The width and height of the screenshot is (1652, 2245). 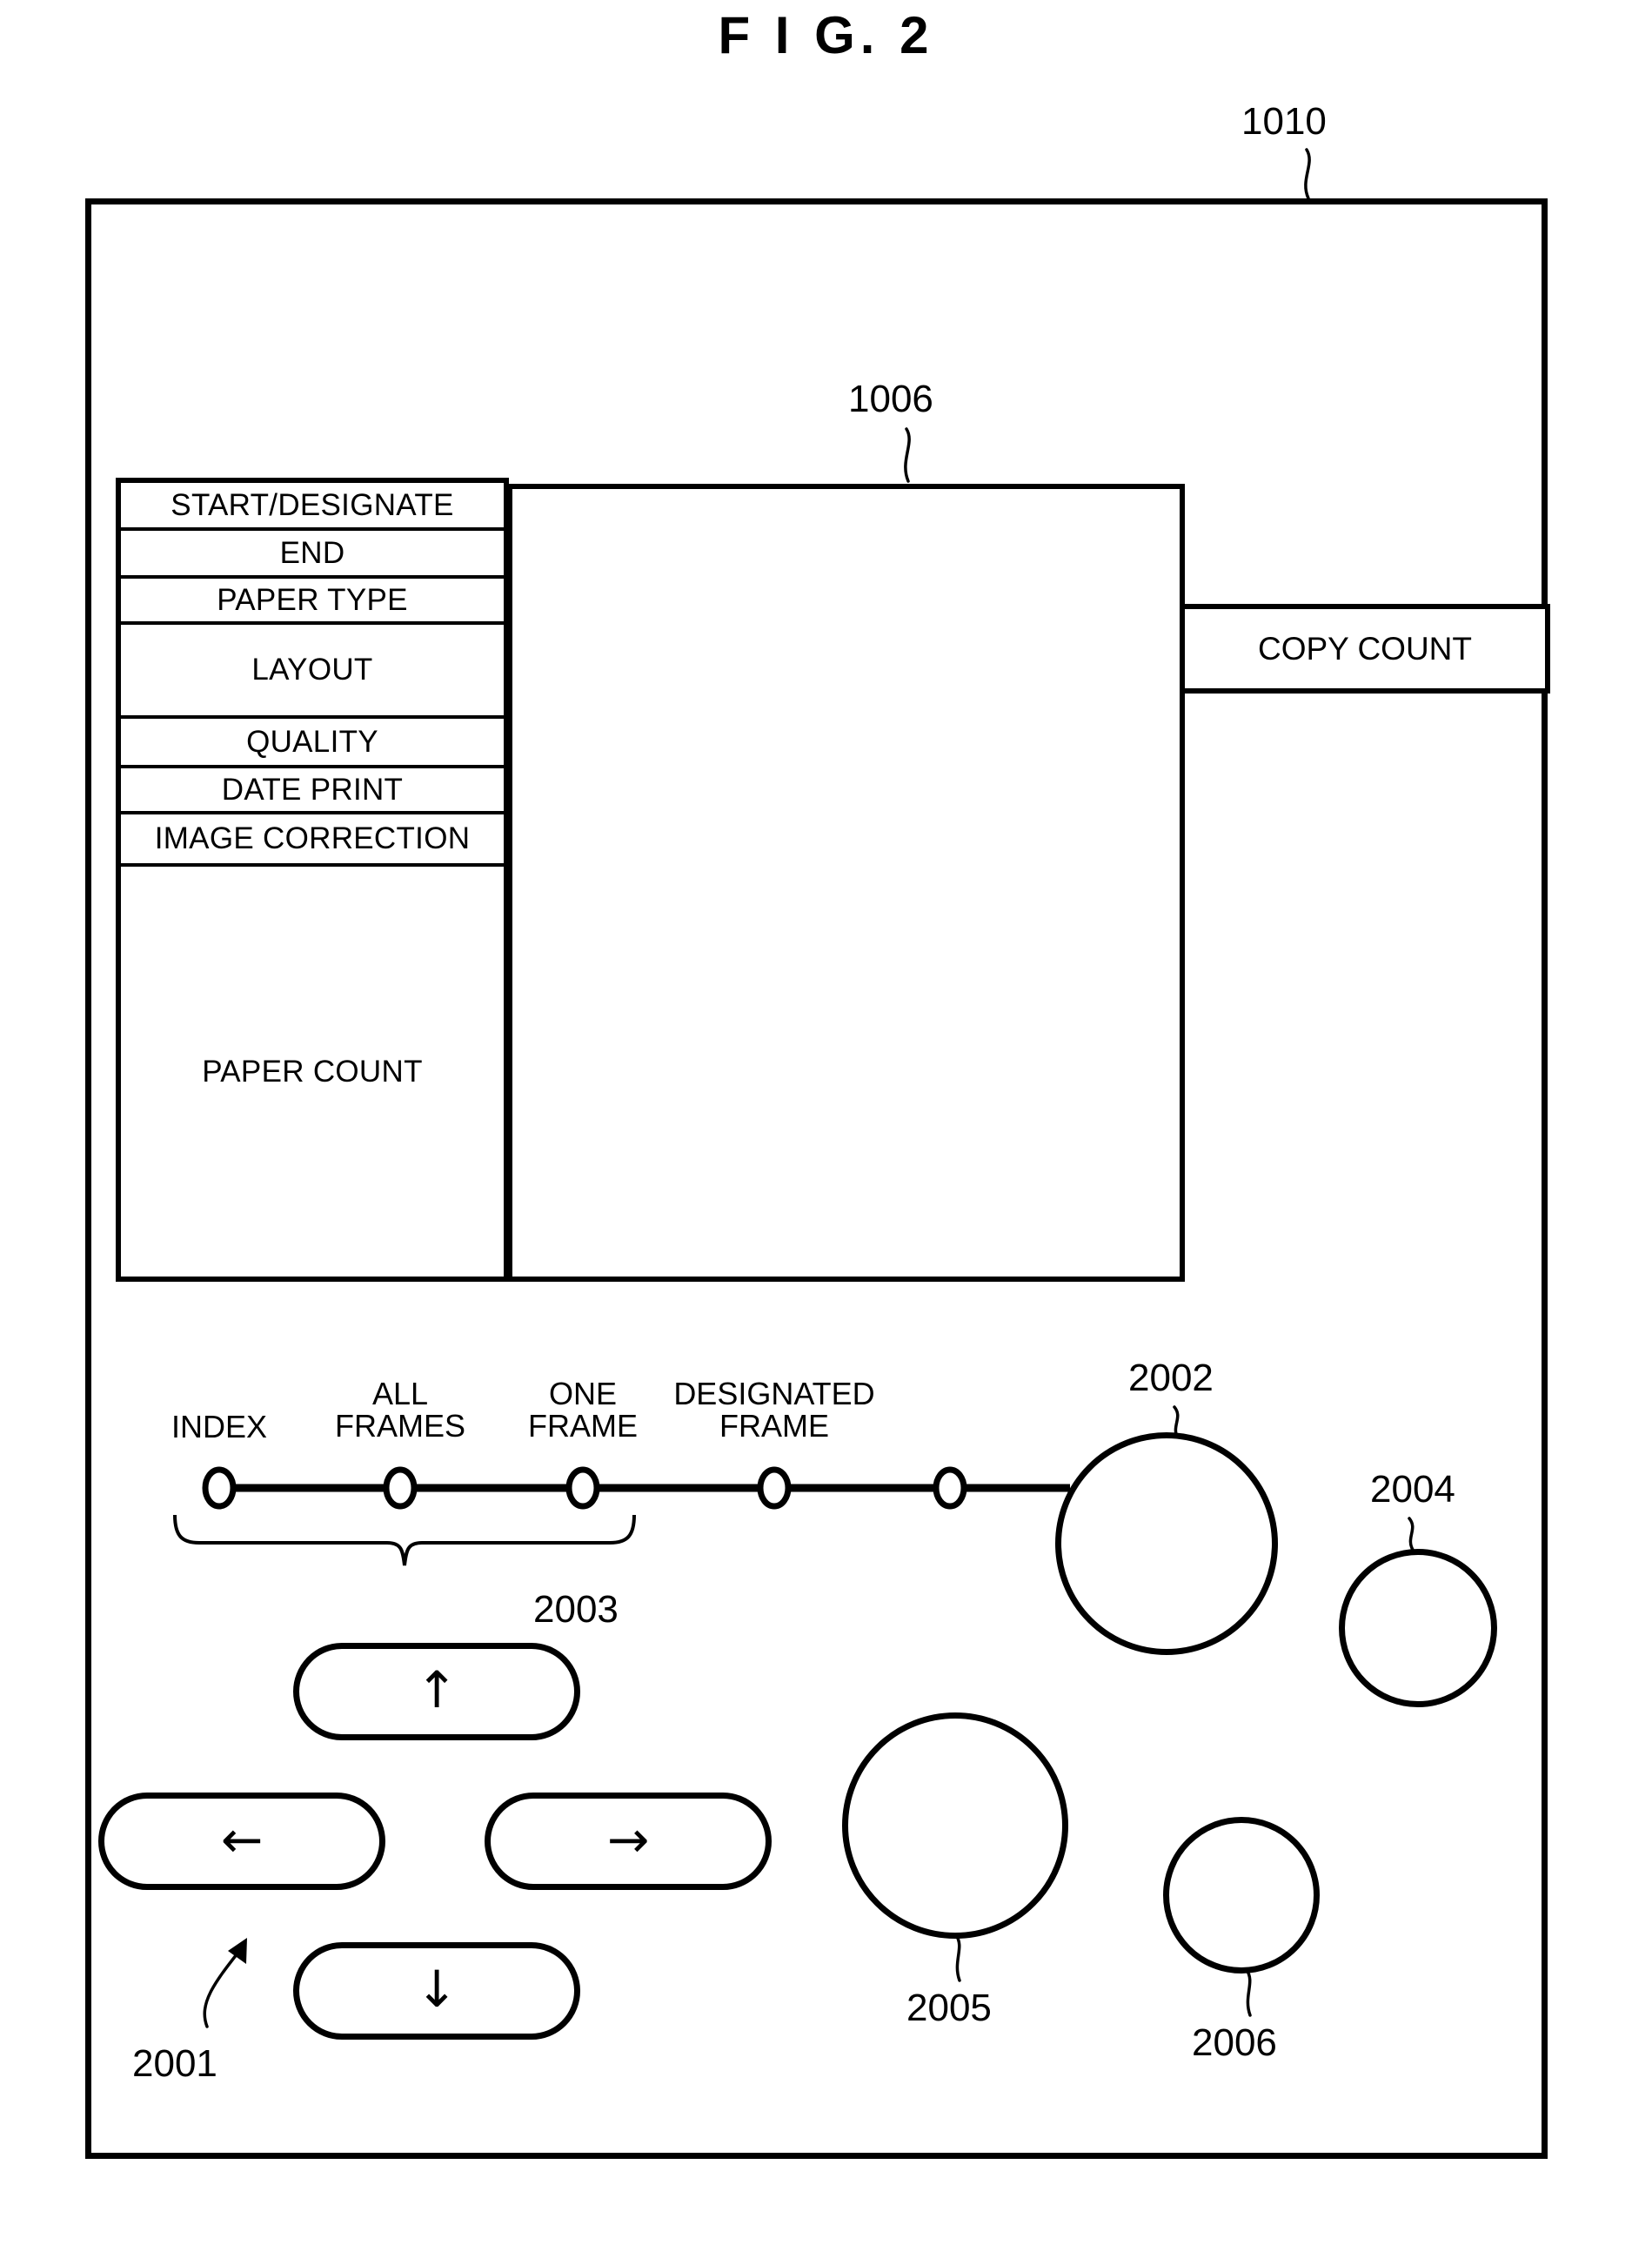 I want to click on reference-number-2005: 2005, so click(x=949, y=2008).